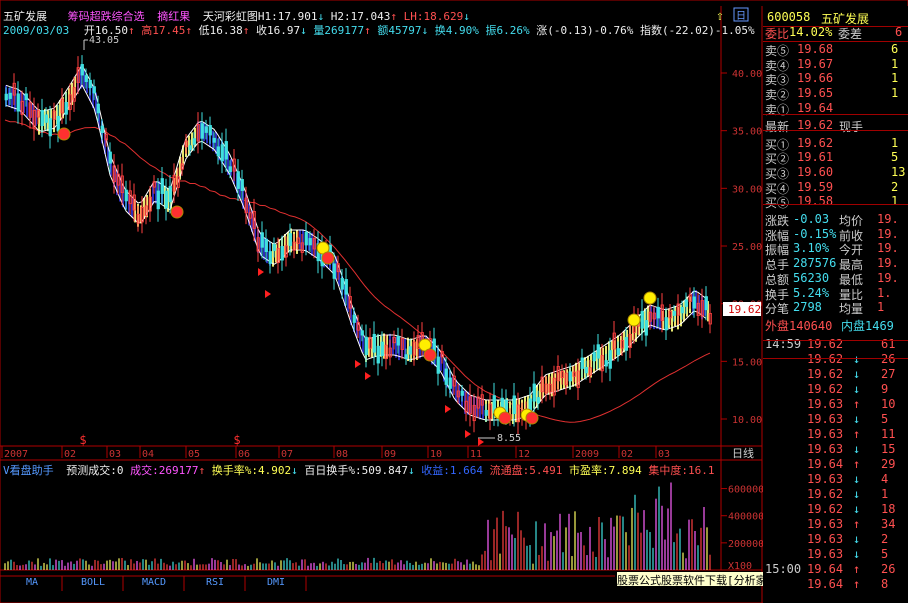 This screenshot has height=603, width=908. I want to click on smiley-icon, so click(177, 212).